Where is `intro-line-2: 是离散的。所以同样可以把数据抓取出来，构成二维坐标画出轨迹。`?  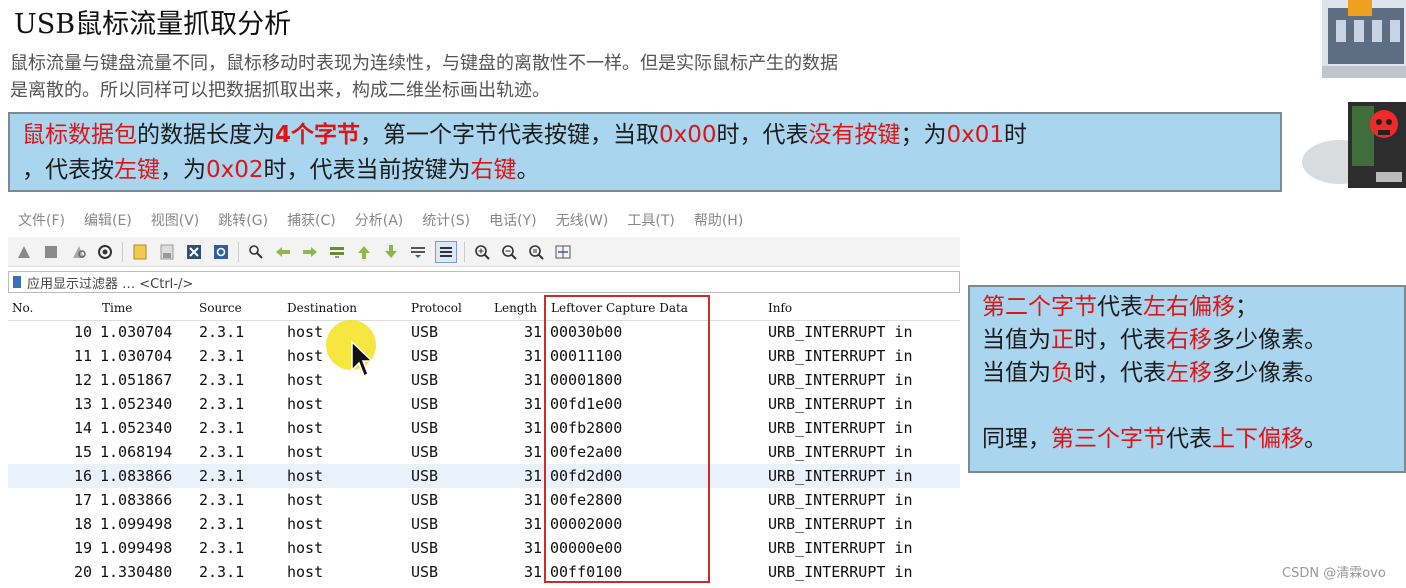
intro-line-2: 是离散的。所以同样可以把数据抓取出来，构成二维坐标画出轨迹。 is located at coordinates (280, 90).